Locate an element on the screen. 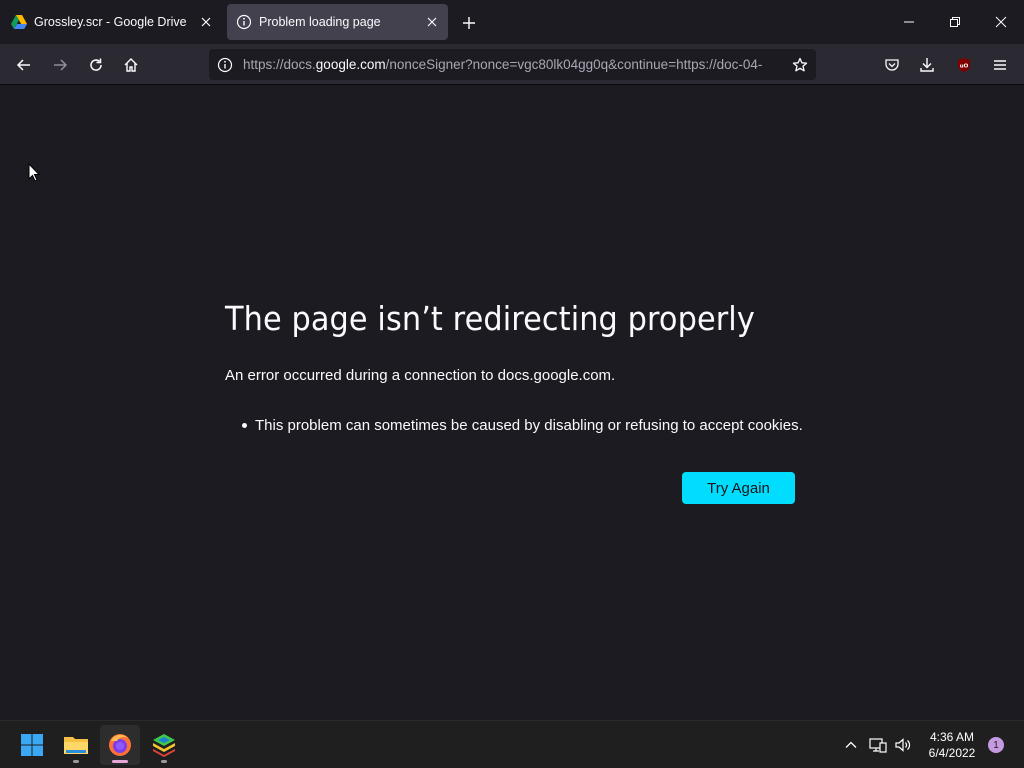 The height and width of the screenshot is (768, 1024). menu-button is located at coordinates (1000, 65).